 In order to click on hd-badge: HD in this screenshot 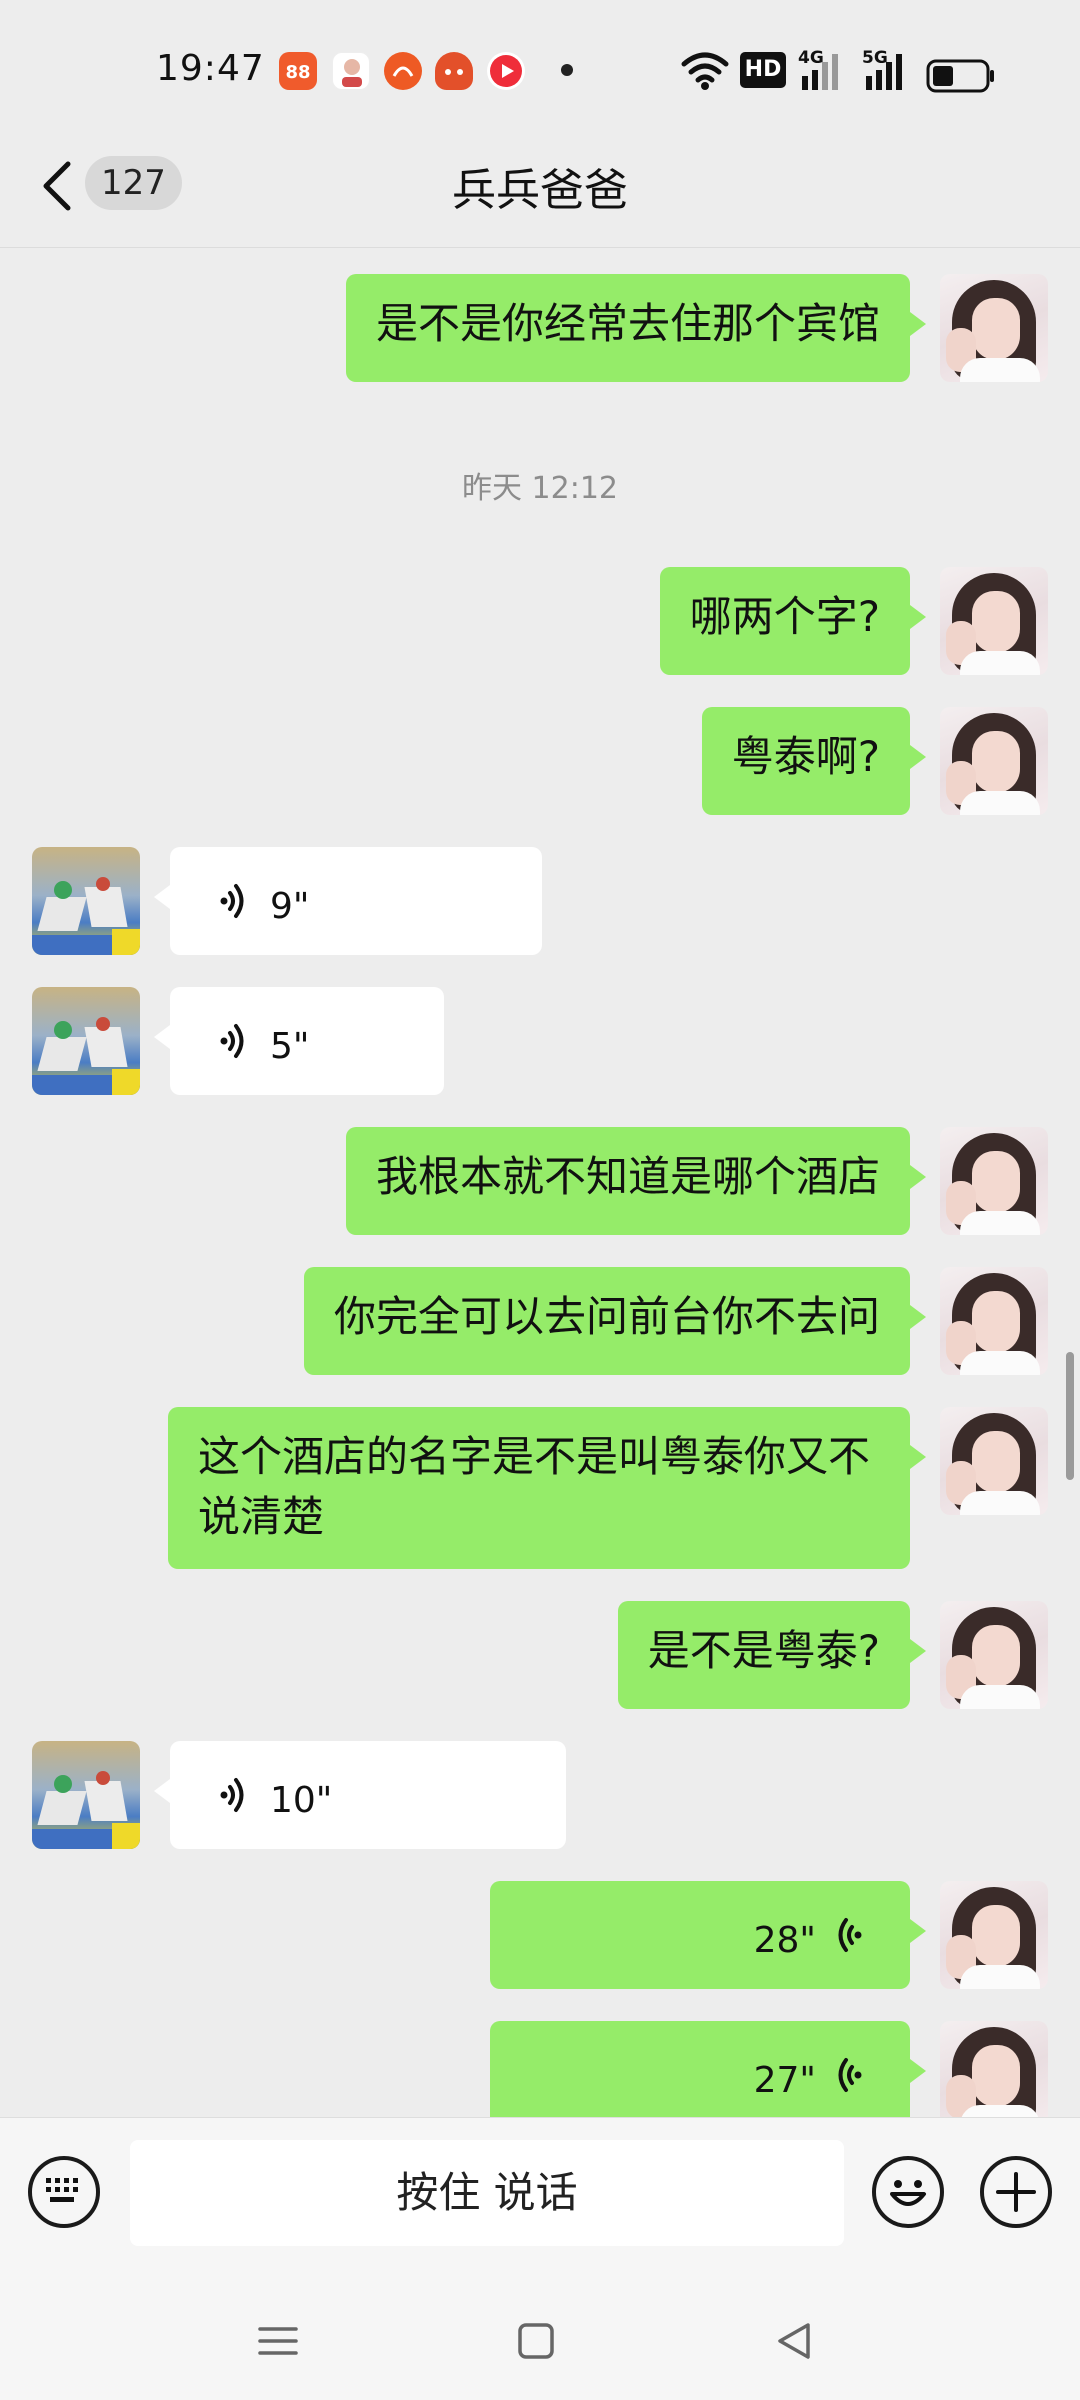, I will do `click(763, 70)`.